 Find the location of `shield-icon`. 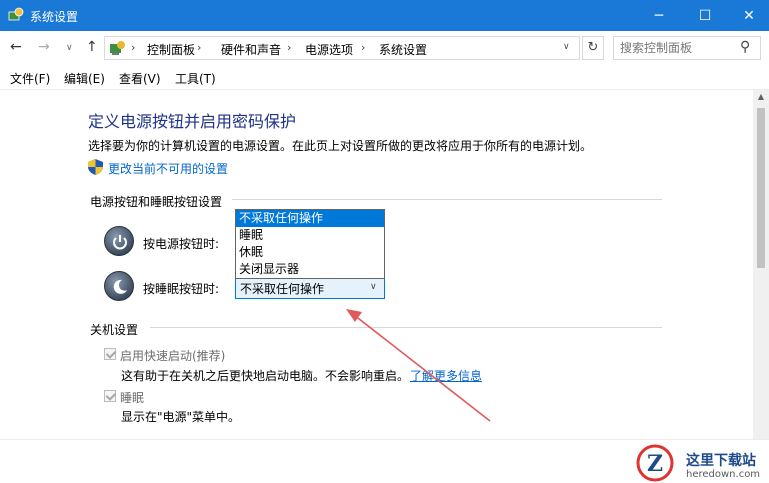

shield-icon is located at coordinates (95, 167).